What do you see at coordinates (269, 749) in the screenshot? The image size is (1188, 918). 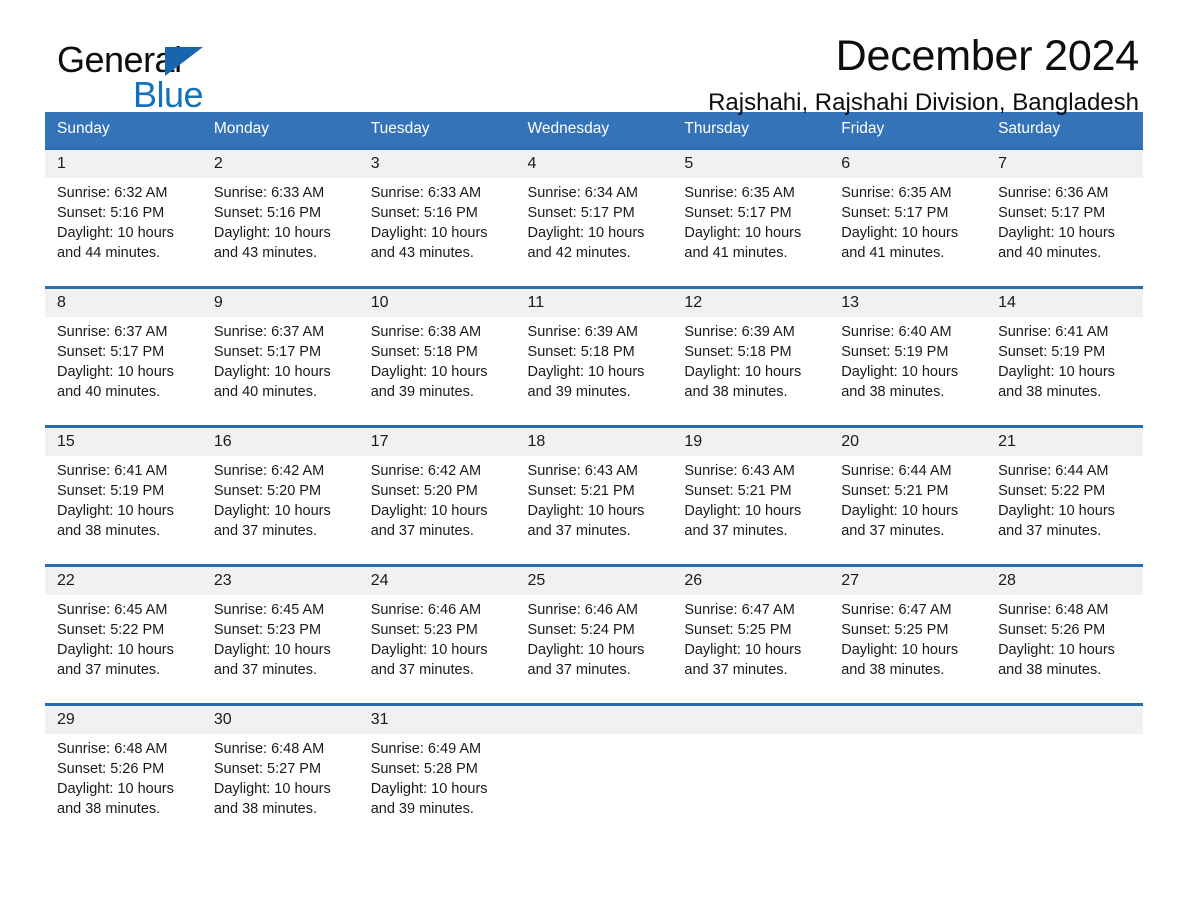 I see `sunrise-text: Sunrise: 6:48 AM` at bounding box center [269, 749].